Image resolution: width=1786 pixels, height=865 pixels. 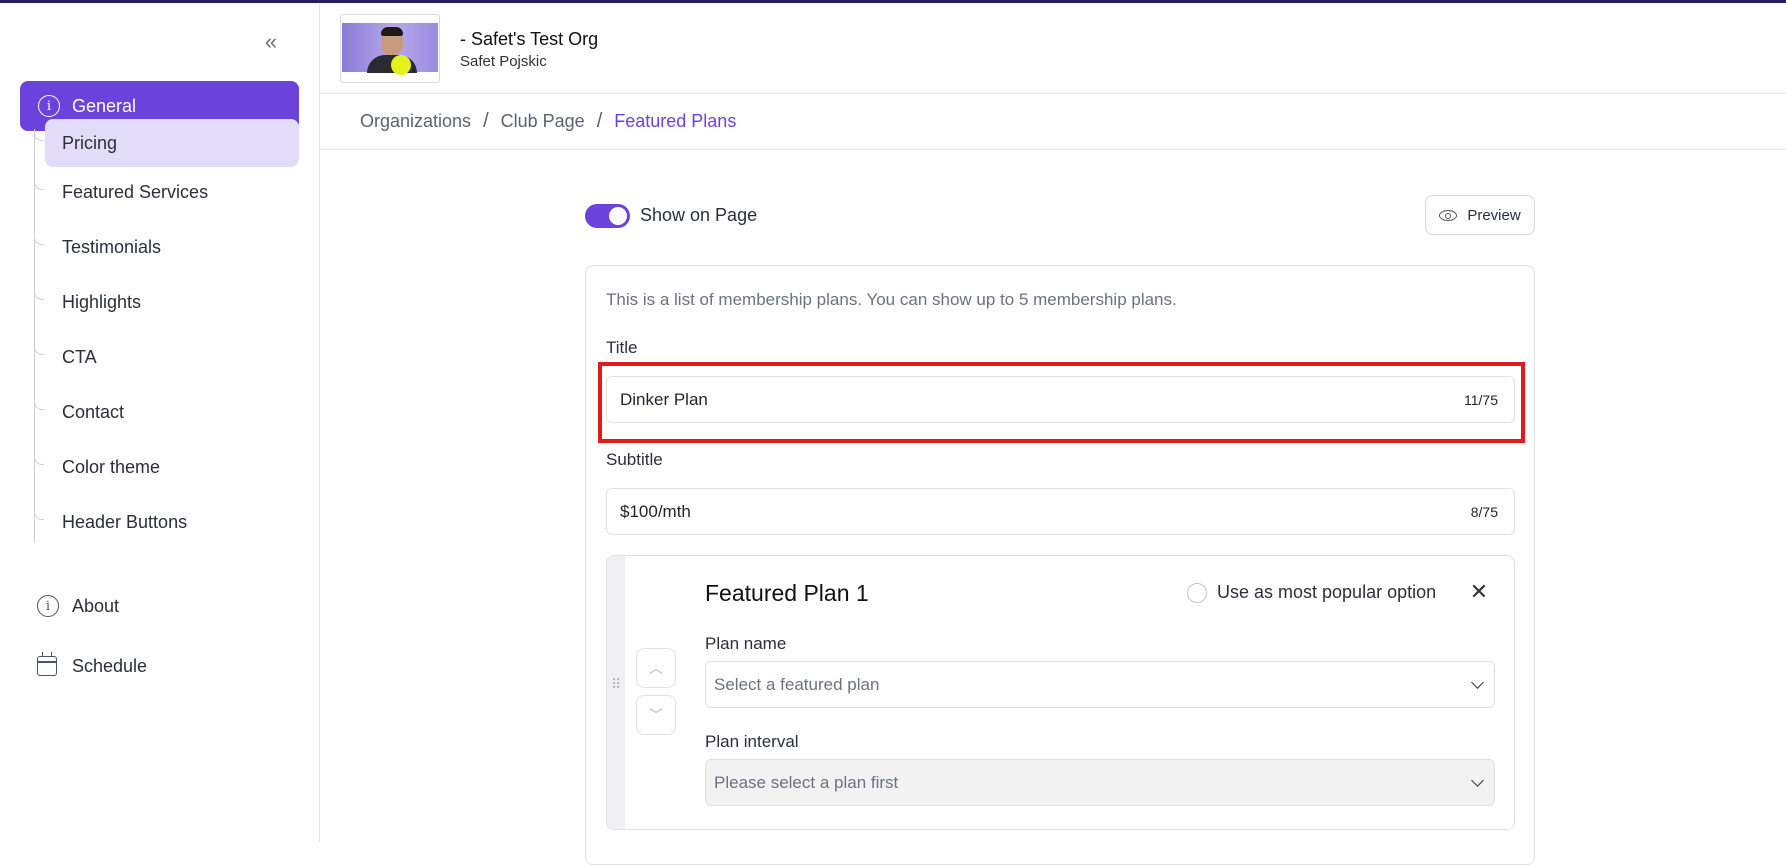 I want to click on sidebar-item-label: Schedule, so click(x=110, y=665).